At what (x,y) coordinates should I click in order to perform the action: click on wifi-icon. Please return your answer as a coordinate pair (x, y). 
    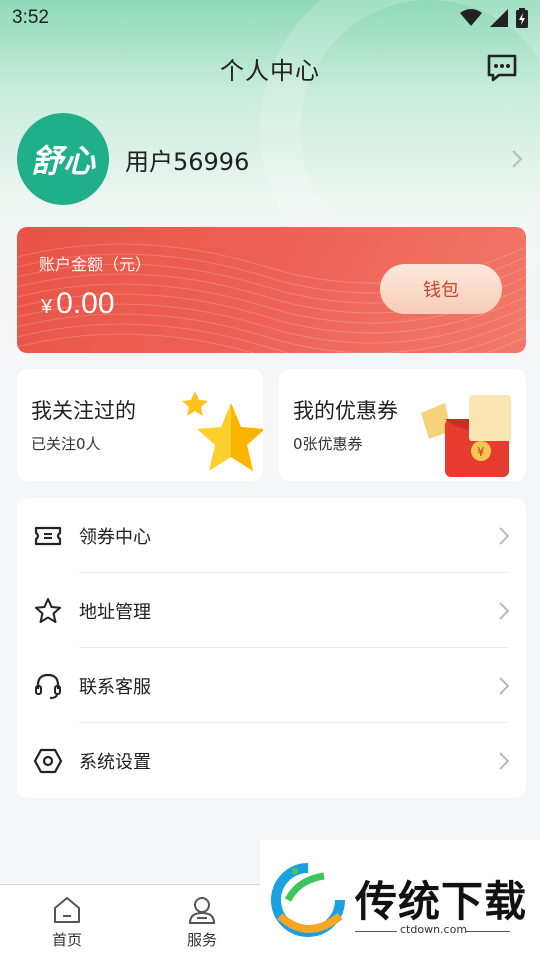
    Looking at the image, I should click on (471, 17).